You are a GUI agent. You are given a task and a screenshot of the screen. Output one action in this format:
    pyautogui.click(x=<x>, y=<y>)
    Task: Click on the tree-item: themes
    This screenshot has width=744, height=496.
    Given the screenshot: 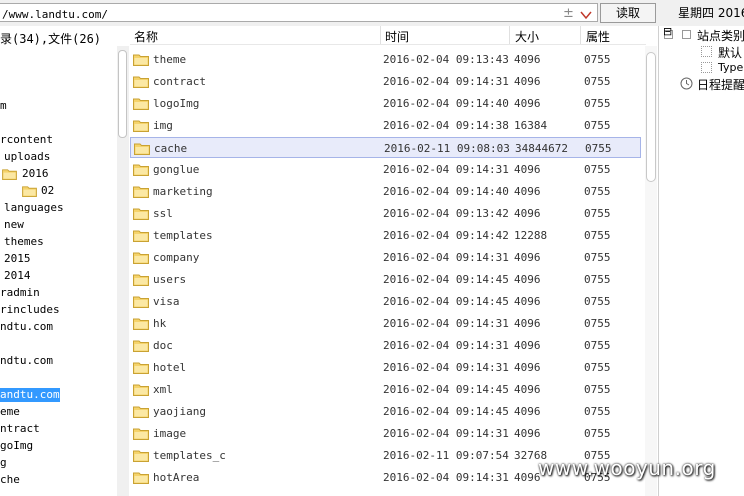 What is the action you would take?
    pyautogui.click(x=24, y=242)
    